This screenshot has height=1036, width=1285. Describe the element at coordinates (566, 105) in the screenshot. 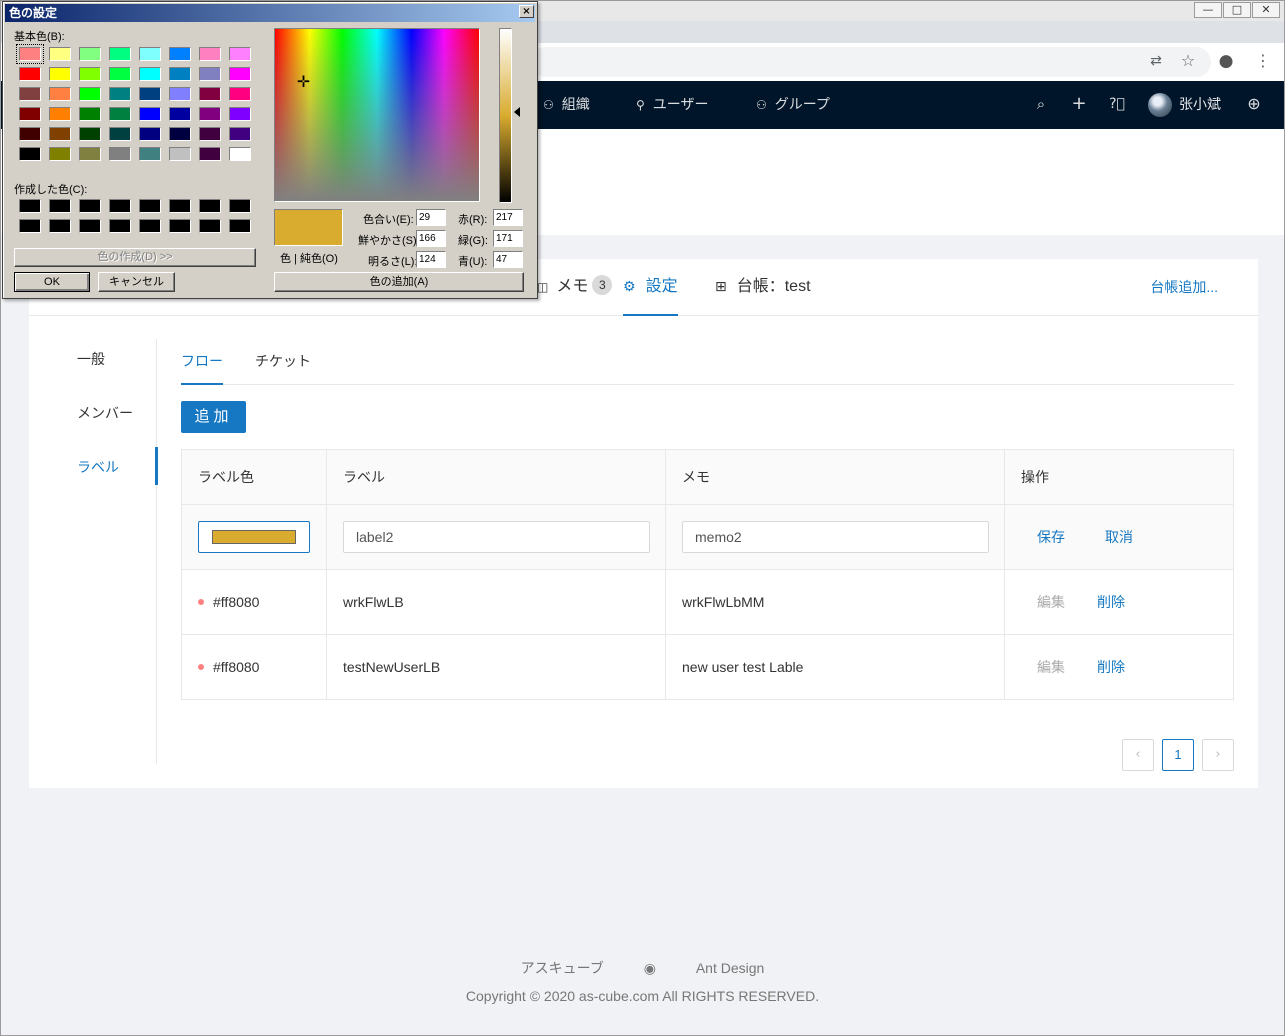

I see `nav-item-organization: ⚇ 組織` at that location.